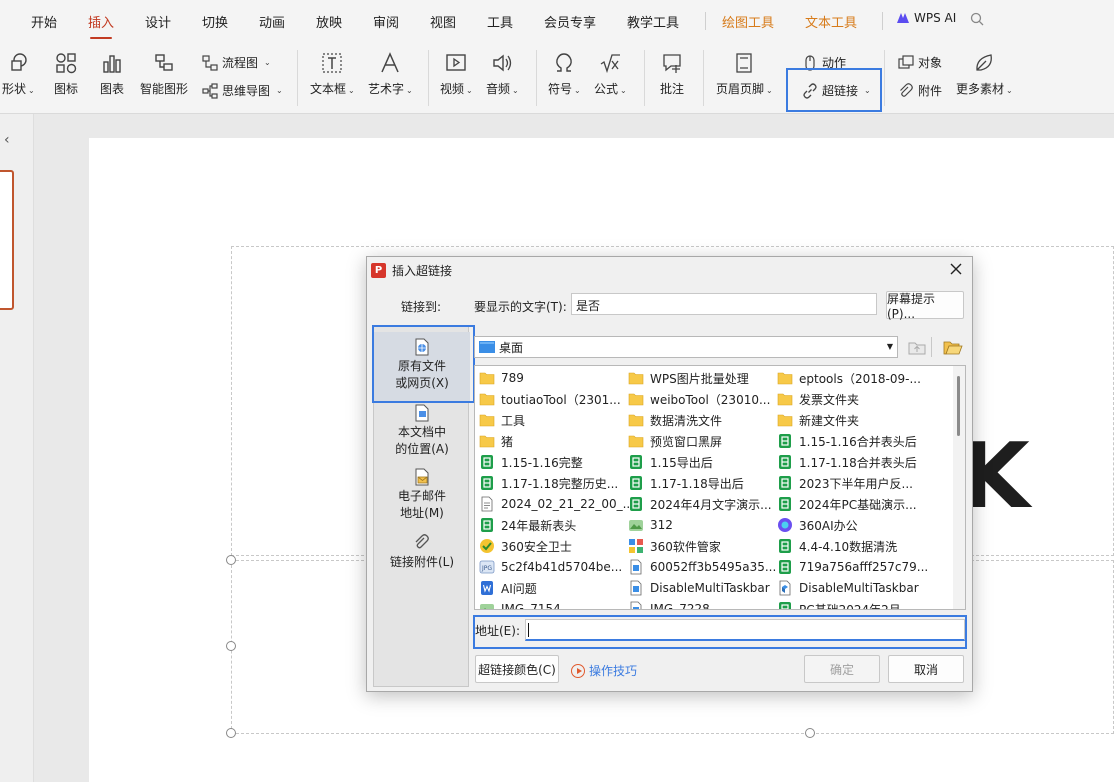 This screenshot has width=1114, height=782. What do you see at coordinates (669, 604) in the screenshot?
I see `file-item: IMG_7228` at bounding box center [669, 604].